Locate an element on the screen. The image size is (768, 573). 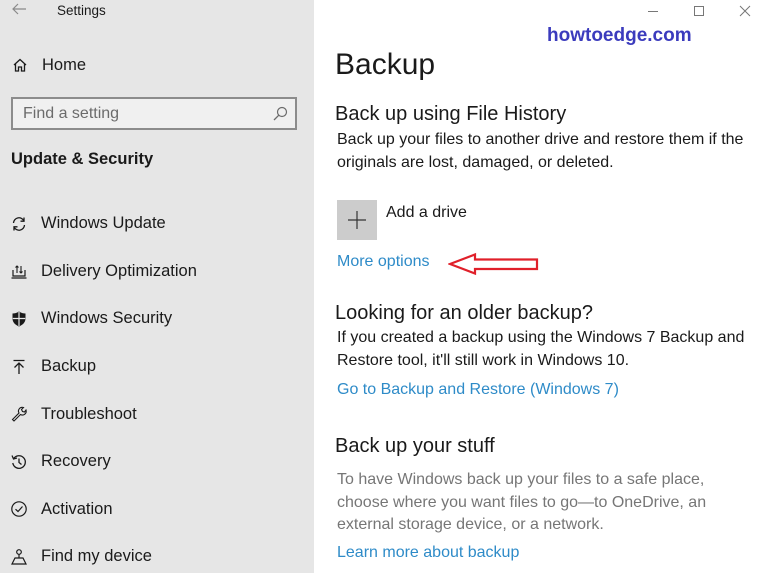
learn-more-link: Learn more about backup is located at coordinates (428, 553).